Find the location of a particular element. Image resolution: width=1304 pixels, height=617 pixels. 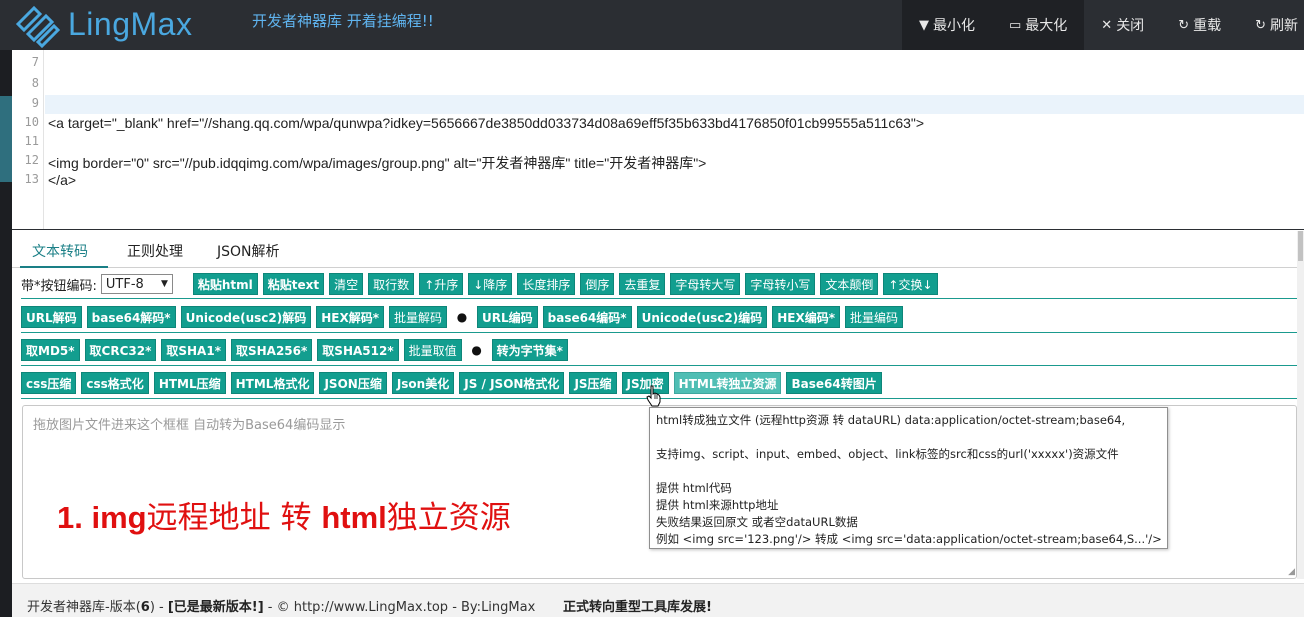

js-json-format-button: JS / JSON格式化 is located at coordinates (512, 383).